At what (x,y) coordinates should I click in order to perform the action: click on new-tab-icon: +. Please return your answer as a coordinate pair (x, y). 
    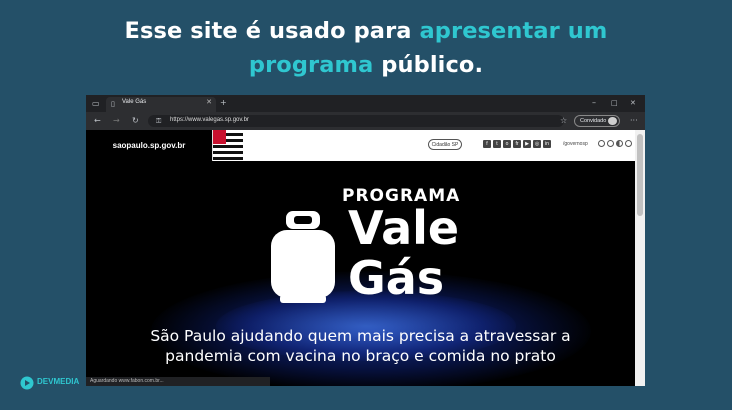
    Looking at the image, I should click on (223, 103).